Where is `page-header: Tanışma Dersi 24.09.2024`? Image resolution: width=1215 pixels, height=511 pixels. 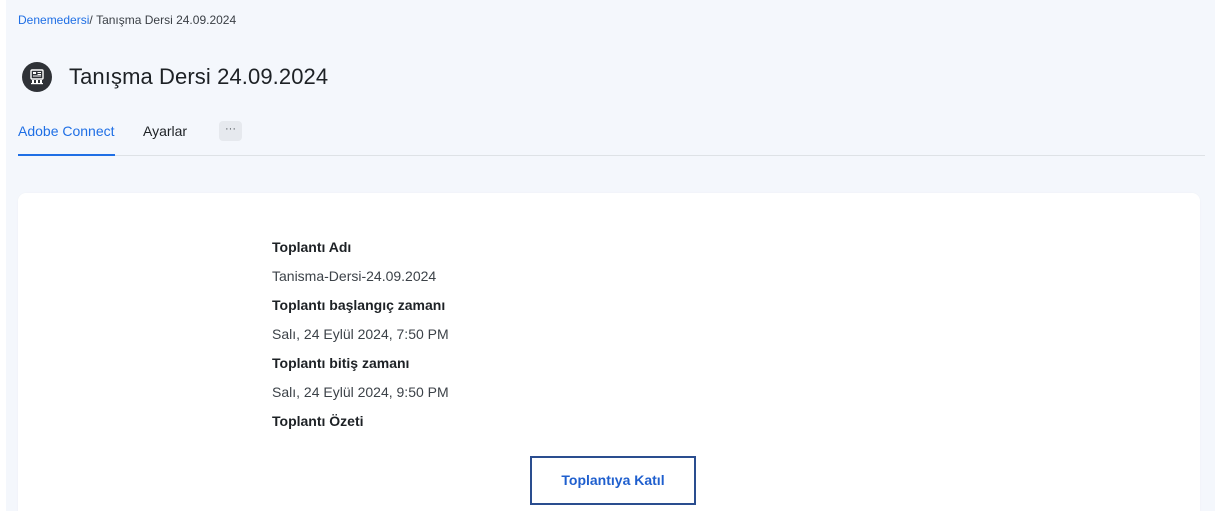
page-header: Tanışma Dersi 24.09.2024 is located at coordinates (175, 77).